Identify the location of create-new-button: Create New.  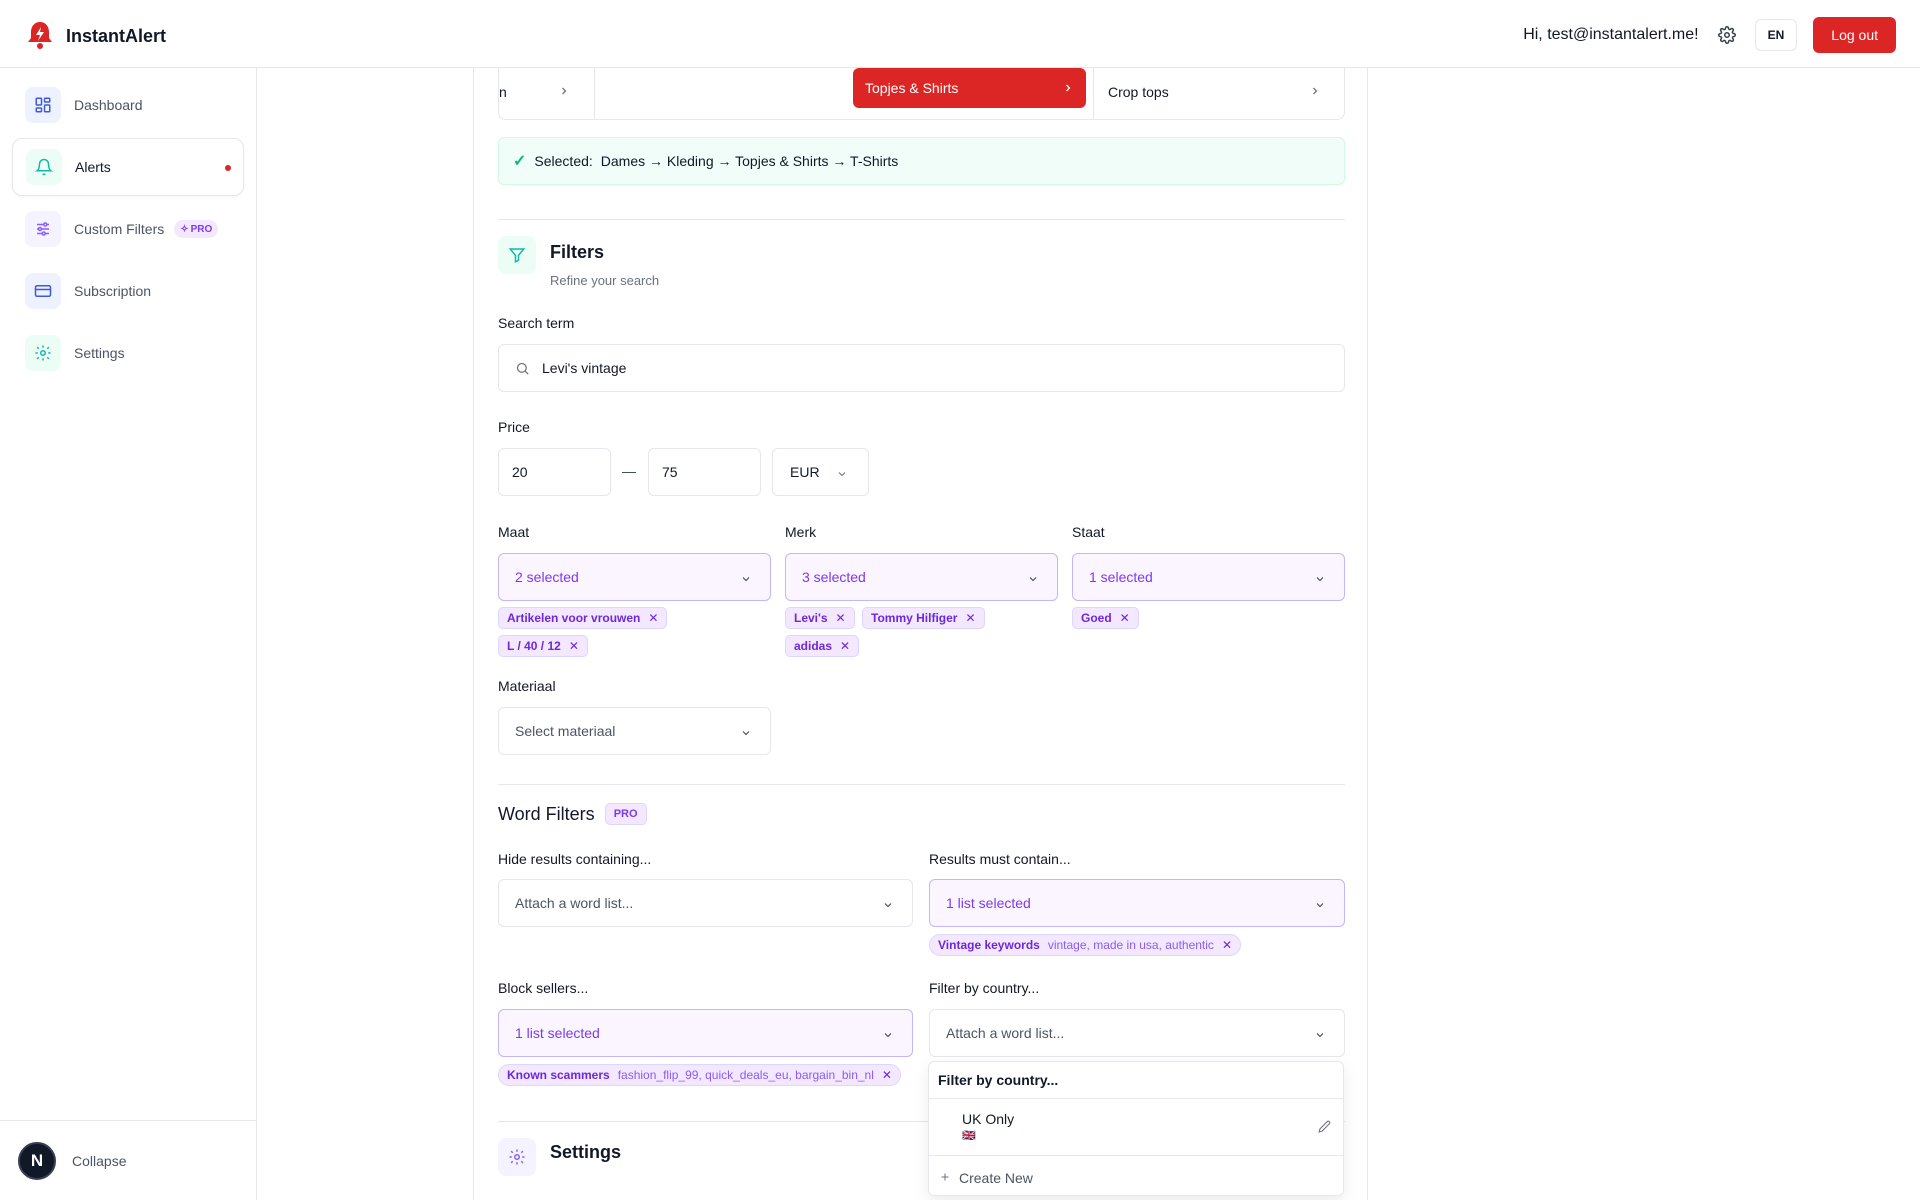
(986, 1178).